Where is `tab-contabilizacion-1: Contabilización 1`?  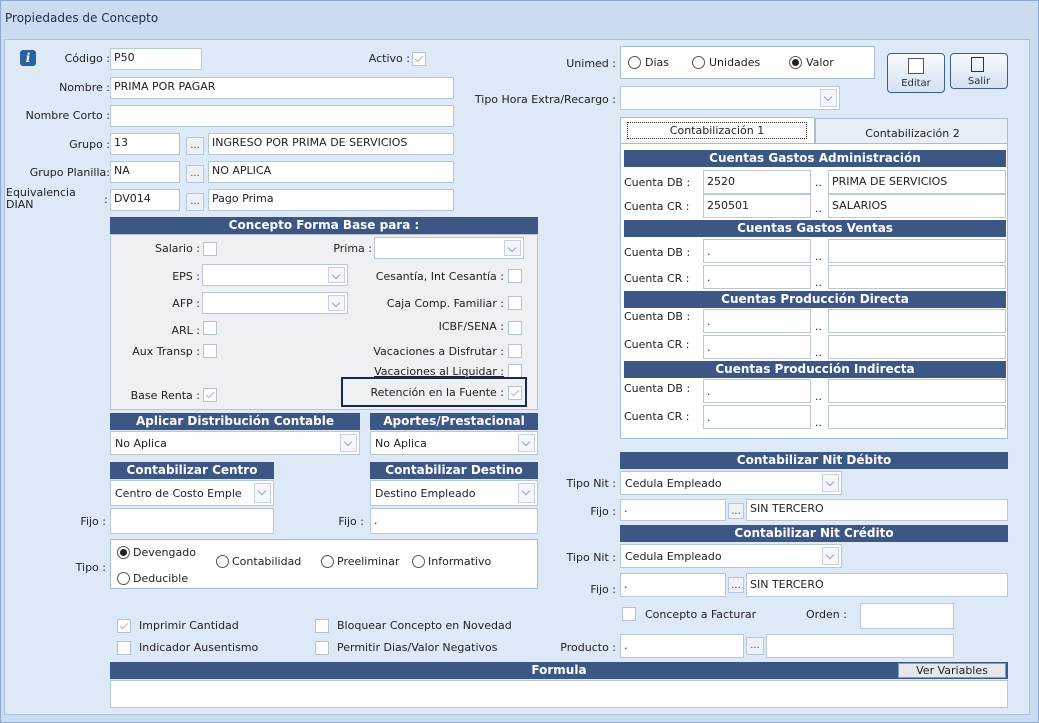 tab-contabilizacion-1: Contabilización 1 is located at coordinates (717, 130).